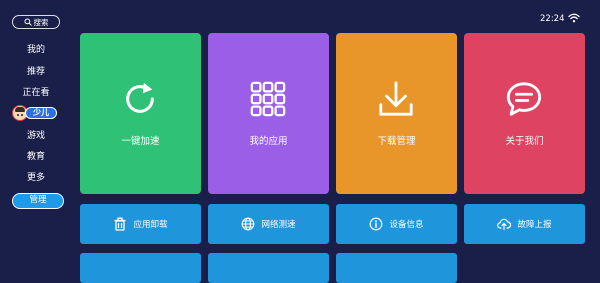 The image size is (600, 283). Describe the element at coordinates (396, 141) in the screenshot. I see `tile-download-manager-label: 下载管理` at that location.